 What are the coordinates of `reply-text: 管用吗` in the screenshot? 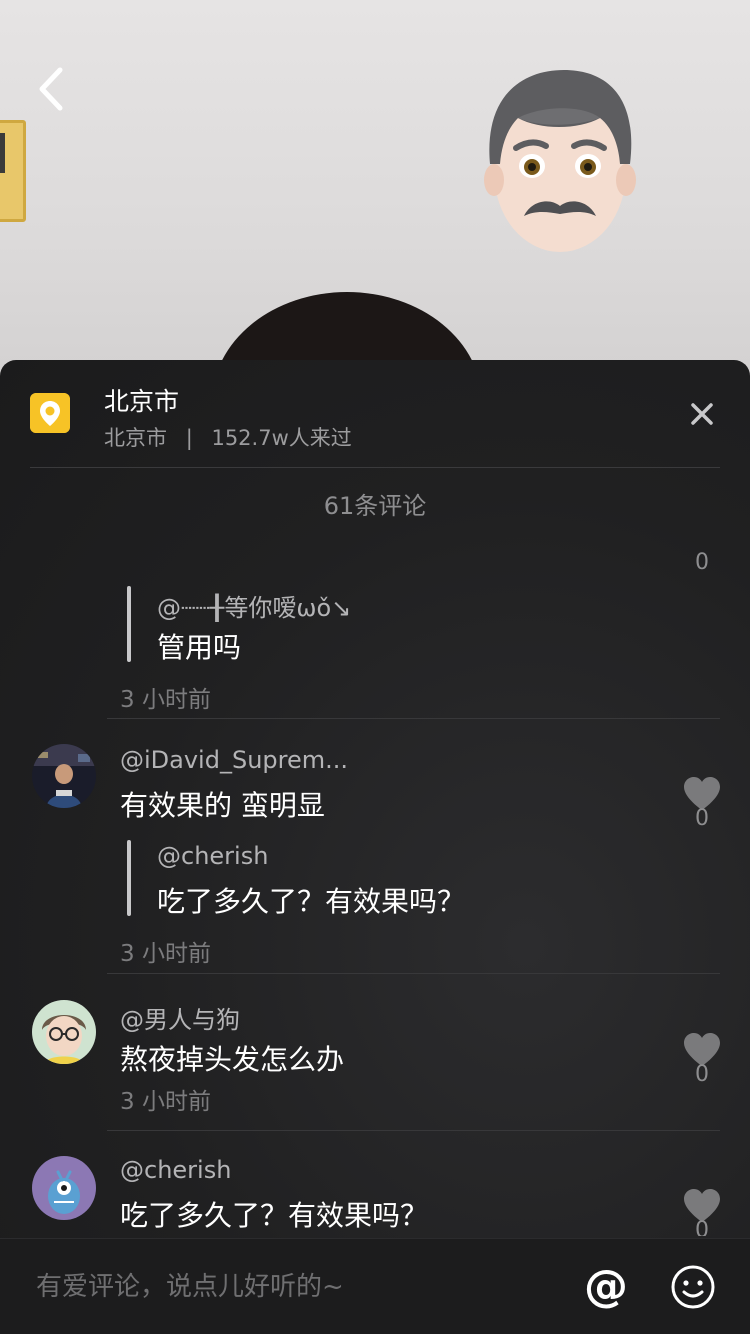 It's located at (199, 647).